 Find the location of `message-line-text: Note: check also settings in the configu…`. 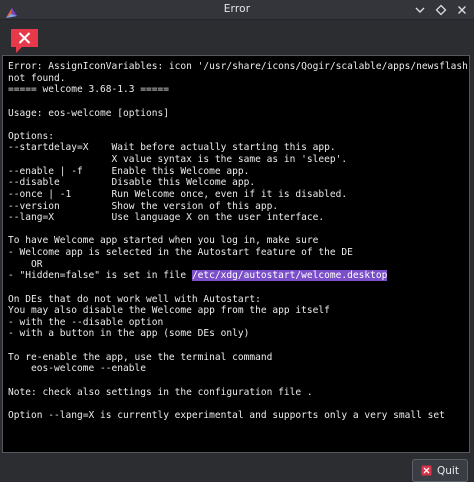

message-line-text: Note: check also settings in the configu… is located at coordinates (160, 392).